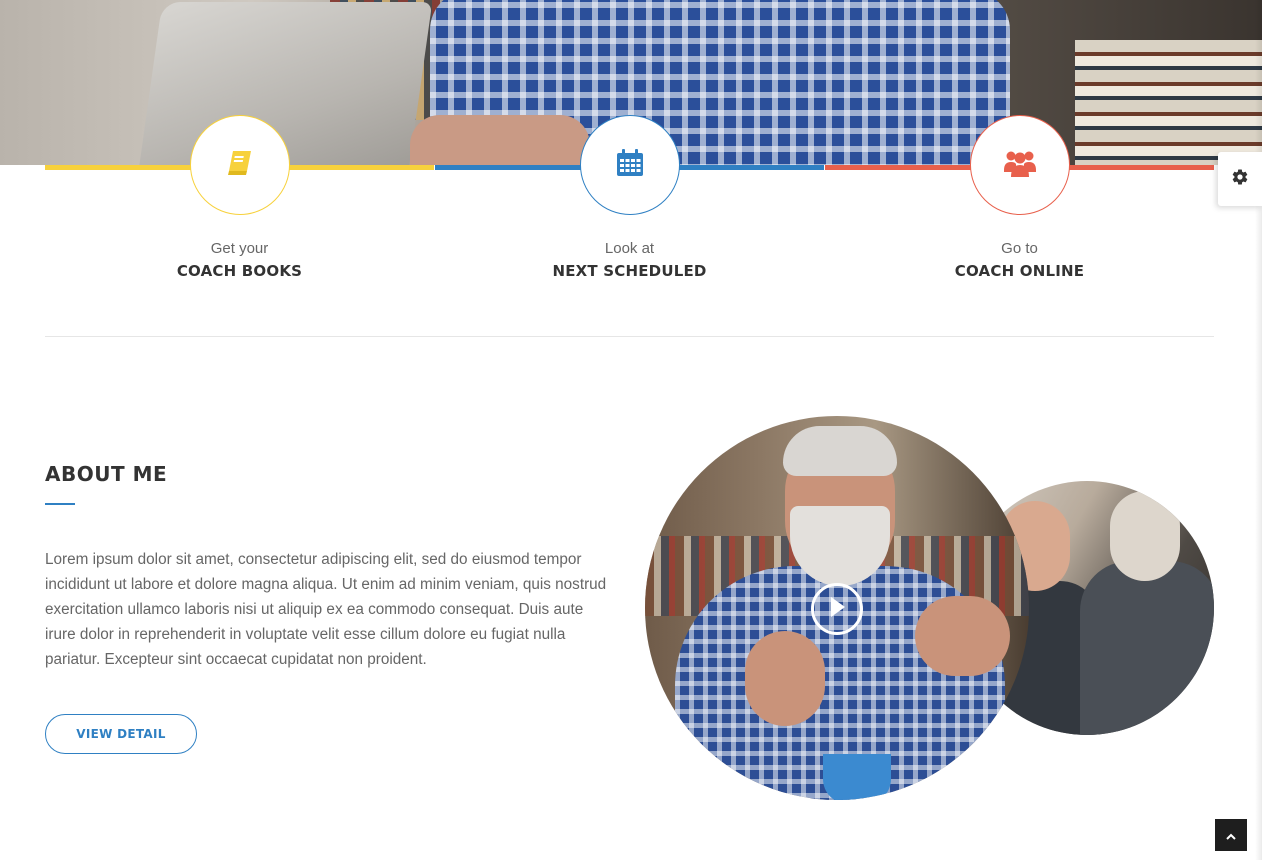 The width and height of the screenshot is (1262, 860). What do you see at coordinates (239, 248) in the screenshot?
I see `feature-pre-text: Get your` at bounding box center [239, 248].